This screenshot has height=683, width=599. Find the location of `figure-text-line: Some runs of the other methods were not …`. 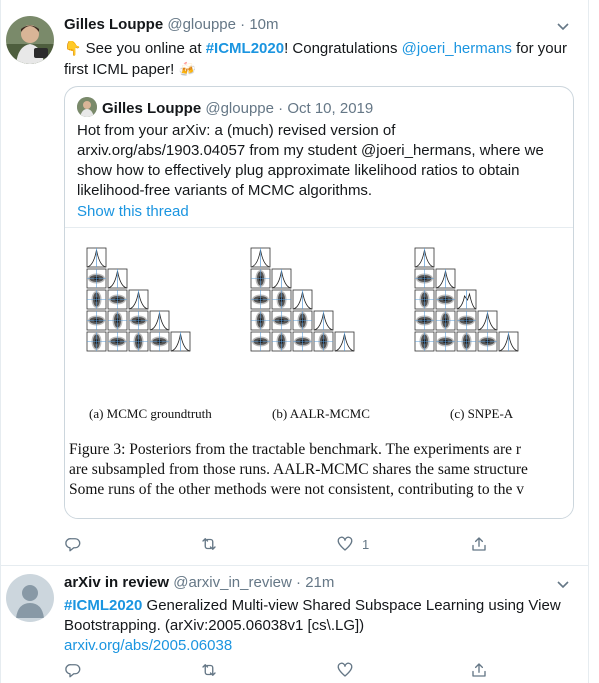

figure-text-line: Some runs of the other methods were not … is located at coordinates (297, 489).